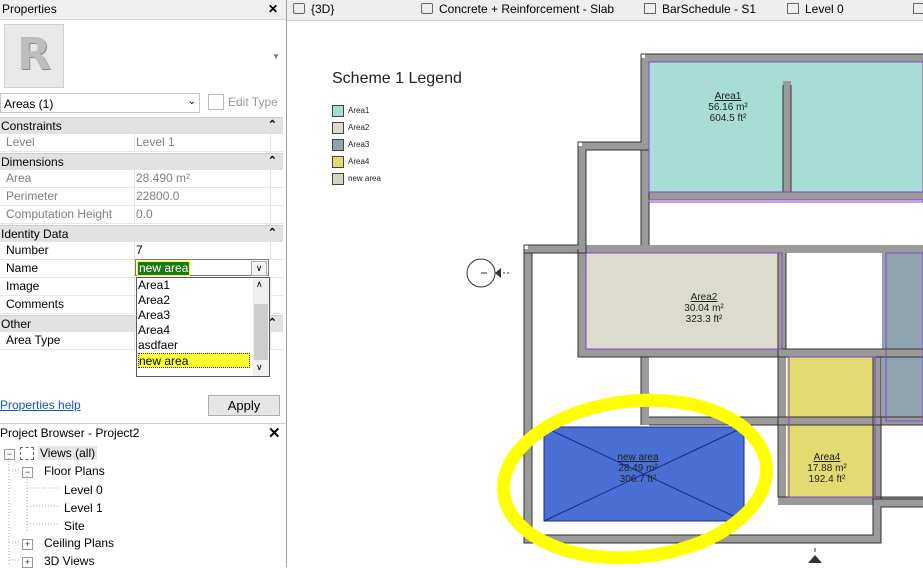 This screenshot has width=923, height=568. I want to click on dropdown-scrollbar: ∧ ∨, so click(261, 327).